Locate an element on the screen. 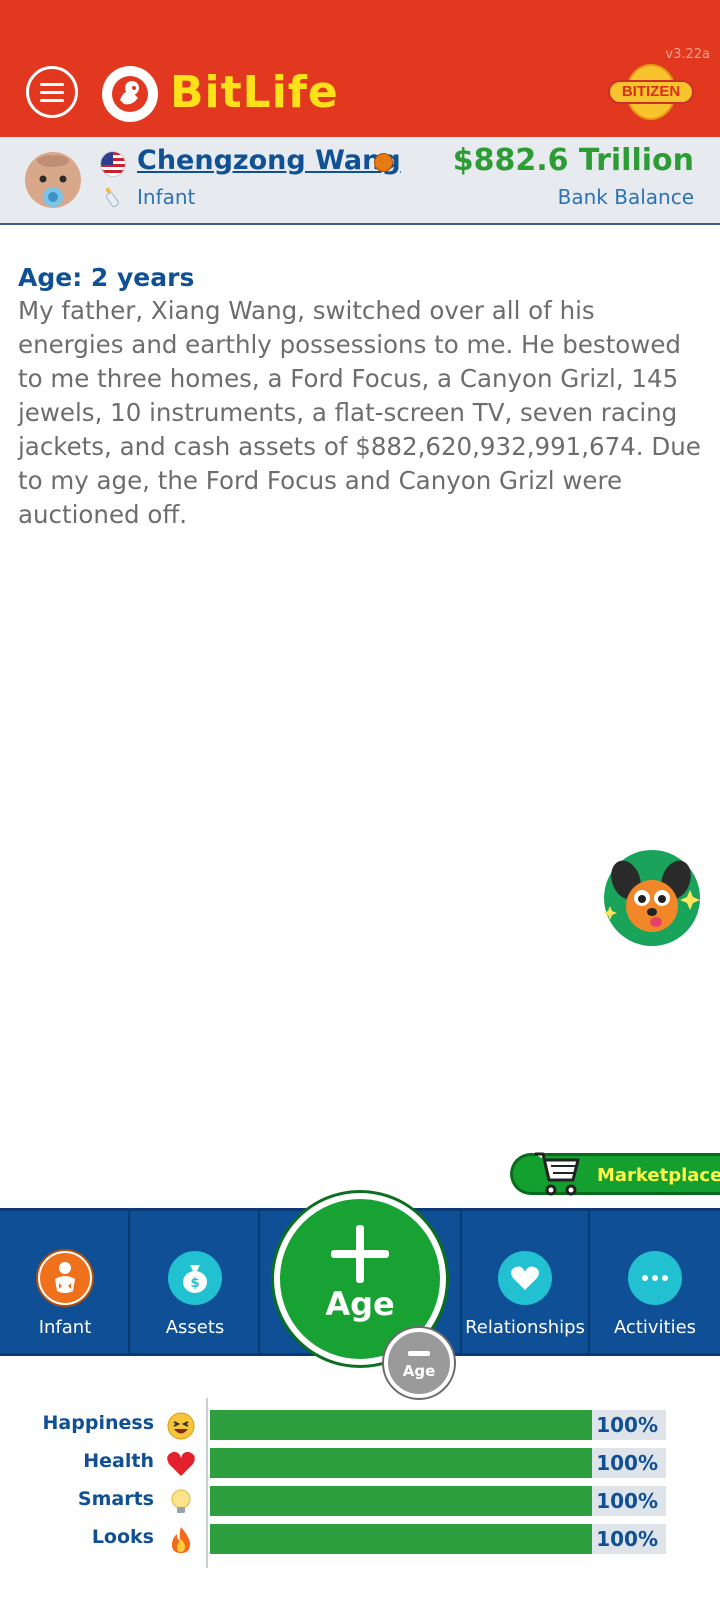 The image size is (720, 1600). app-logo-text: BitLife is located at coordinates (254, 92).